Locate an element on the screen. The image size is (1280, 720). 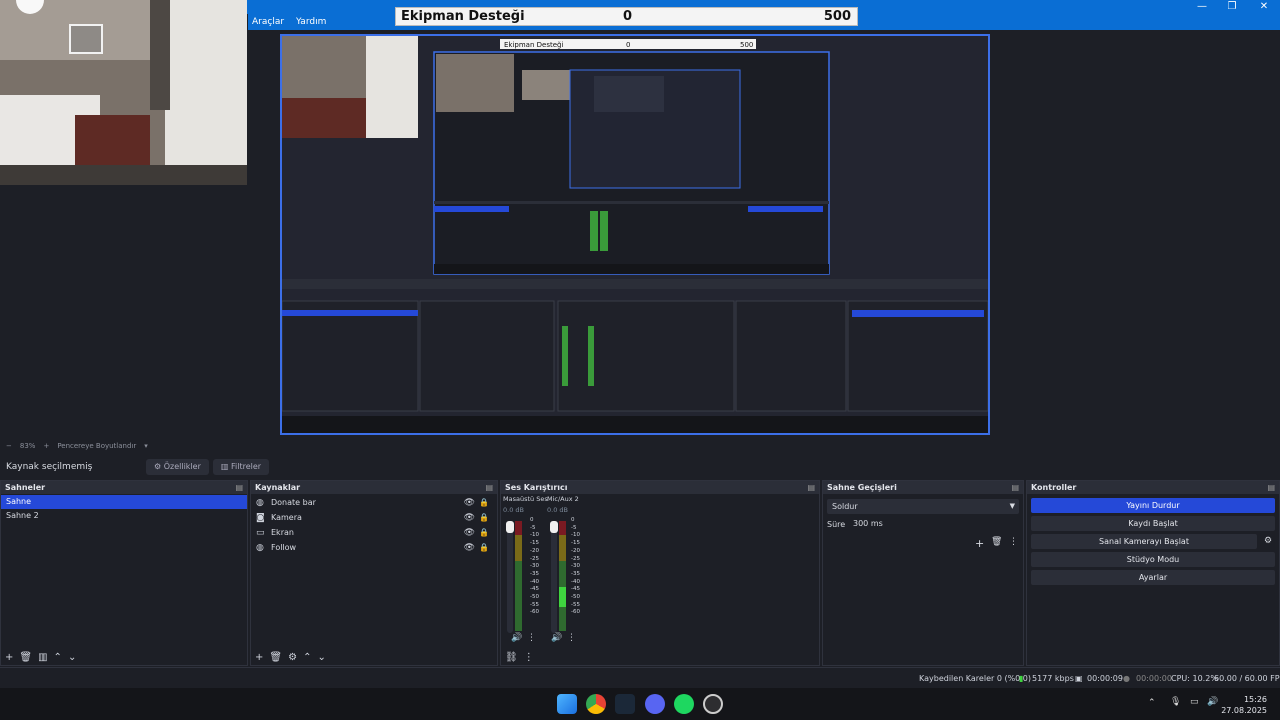
chrome-icon is located at coordinates (596, 704).